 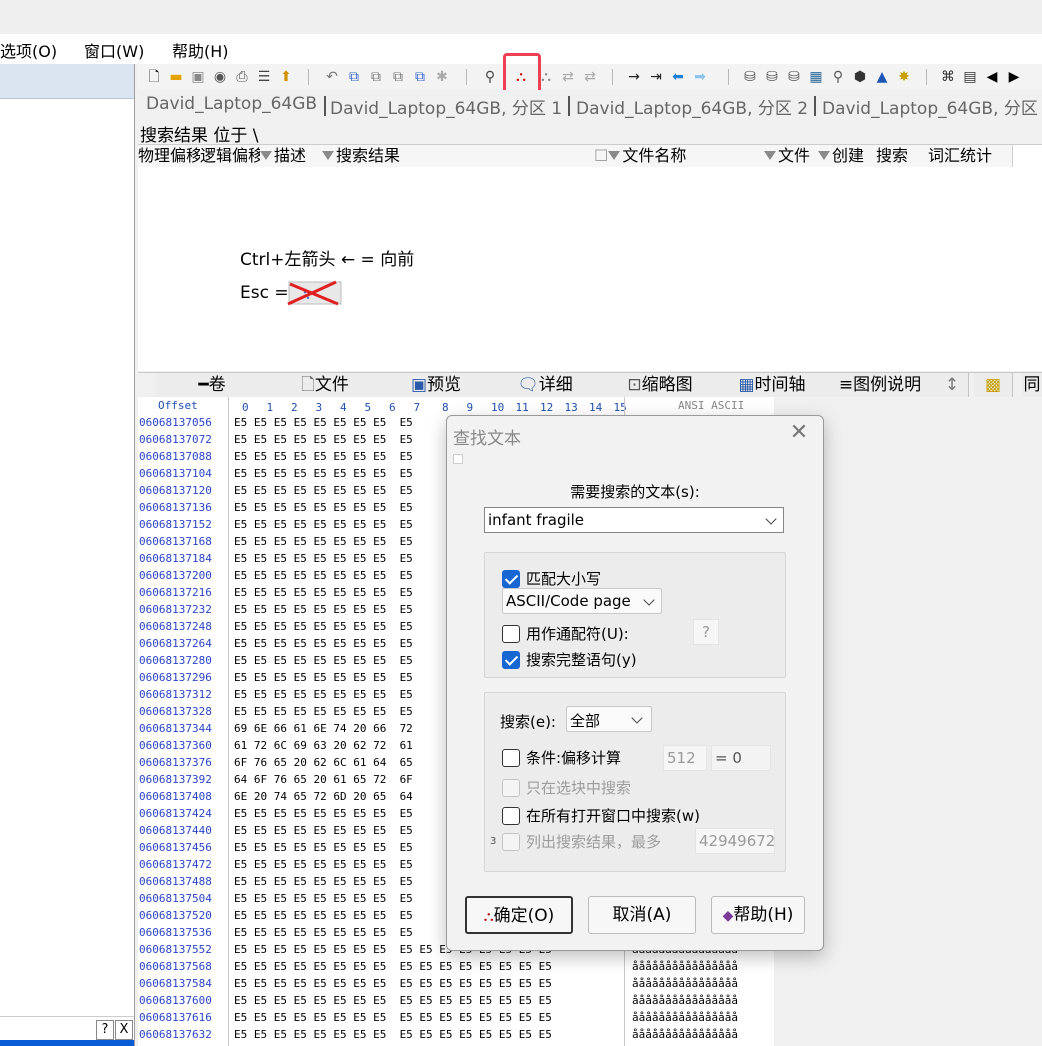 What do you see at coordinates (105, 1030) in the screenshot?
I see `help-button: ?` at bounding box center [105, 1030].